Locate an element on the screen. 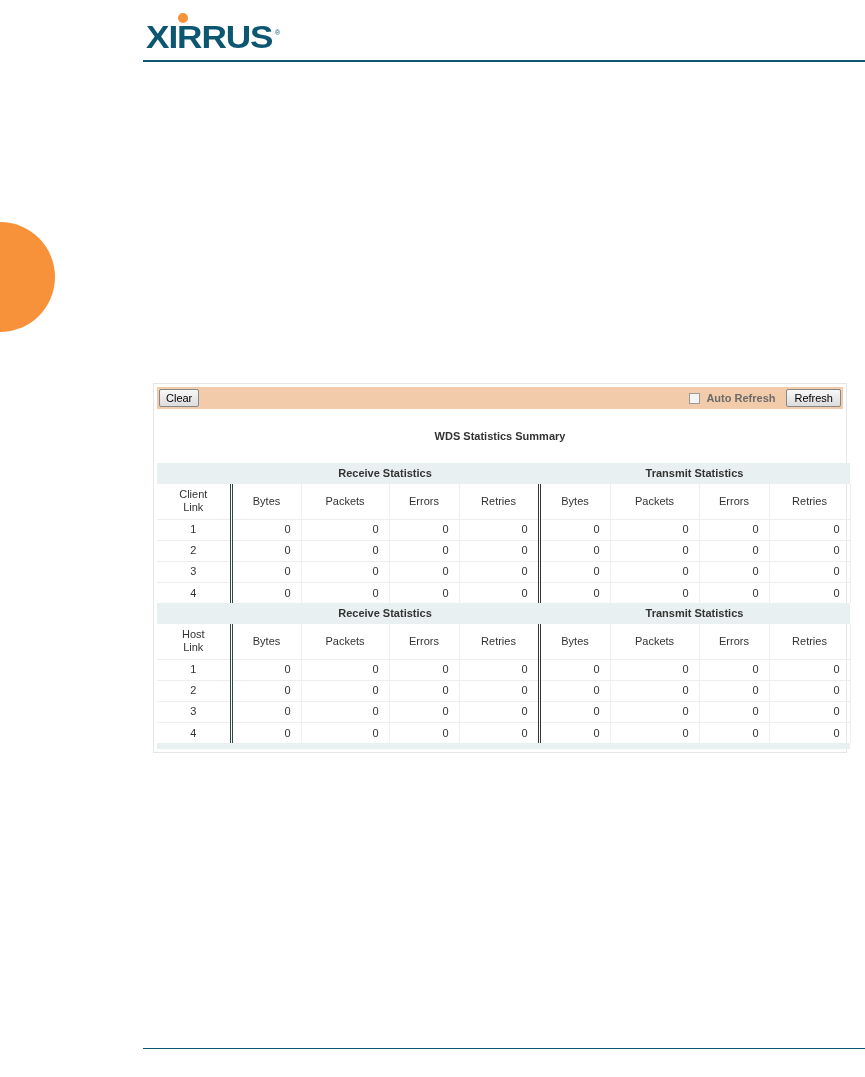 This screenshot has height=1077, width=865. logo-text: XIRRUS is located at coordinates (209, 37).